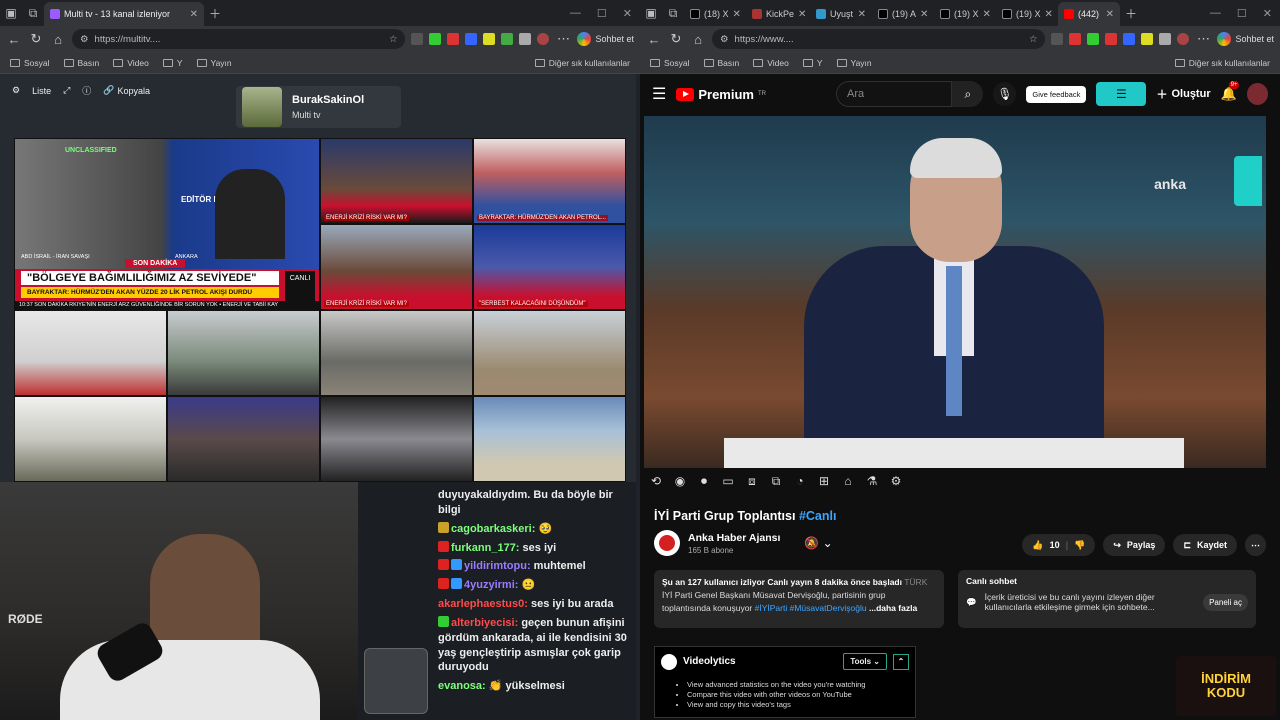 Image resolution: width=1280 pixels, height=720 pixels. I want to click on open-panel-button: Paneli aç, so click(1225, 602).